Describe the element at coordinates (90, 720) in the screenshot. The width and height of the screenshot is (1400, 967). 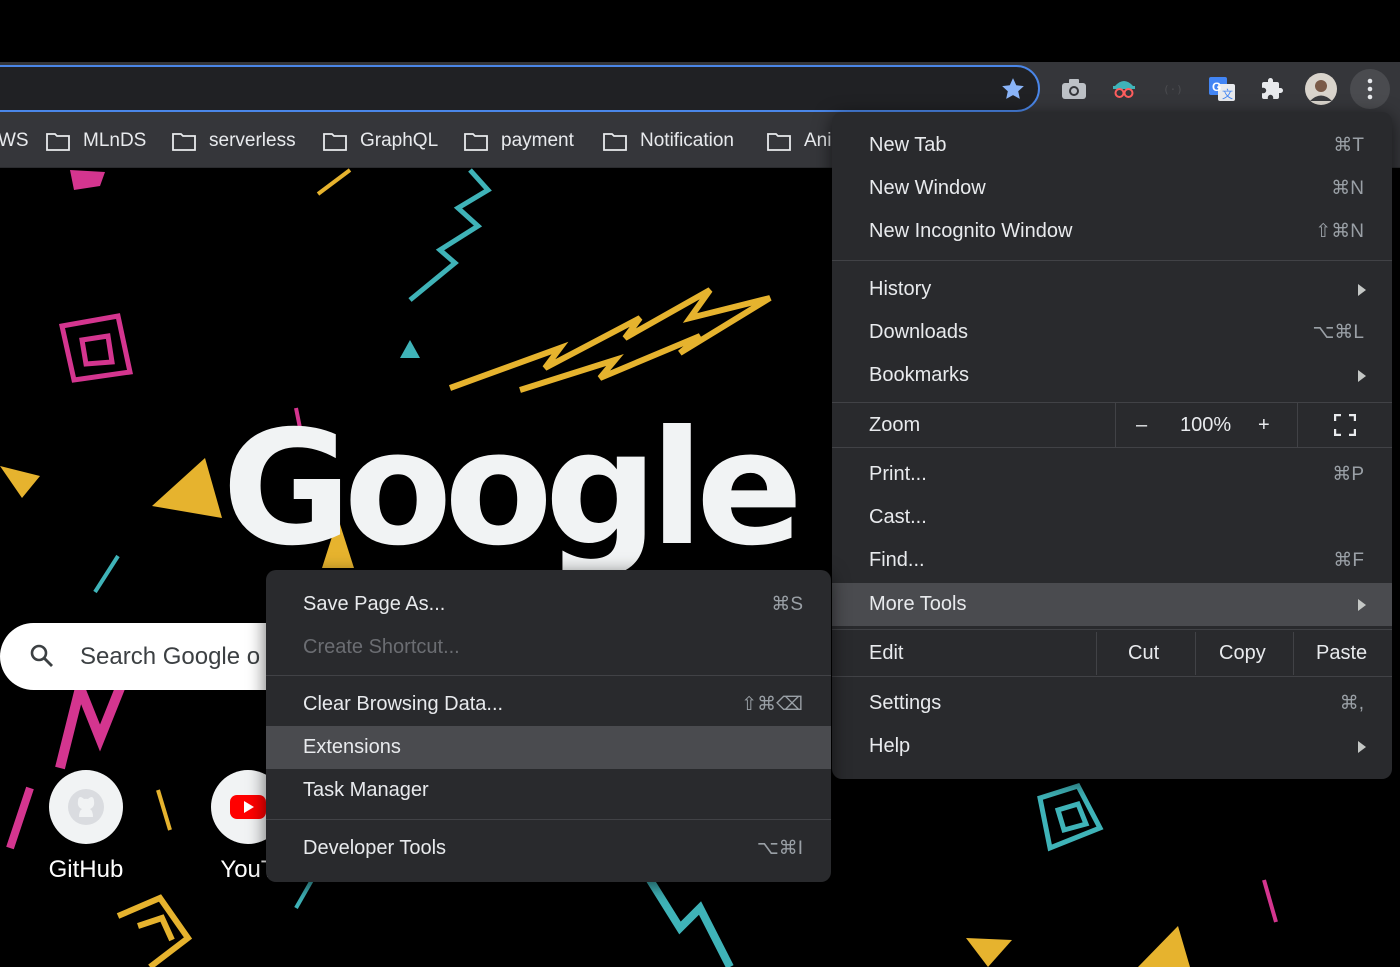
I see `pink-zigzag` at that location.